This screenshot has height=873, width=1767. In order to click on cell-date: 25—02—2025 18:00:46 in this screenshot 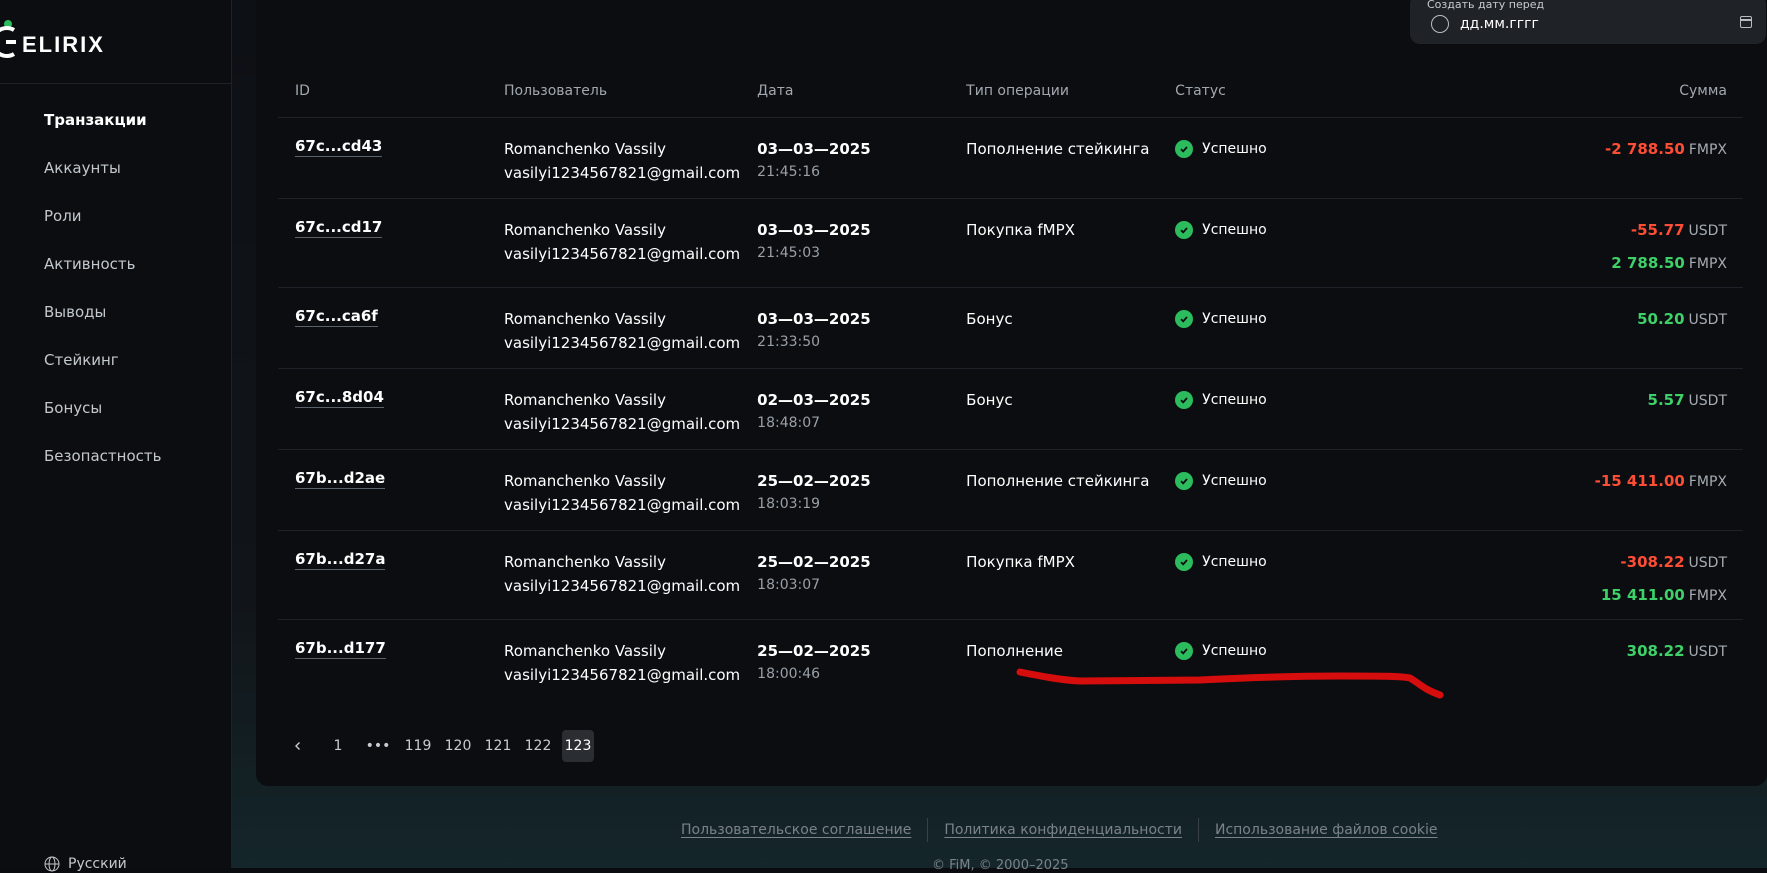, I will do `click(844, 659)`.